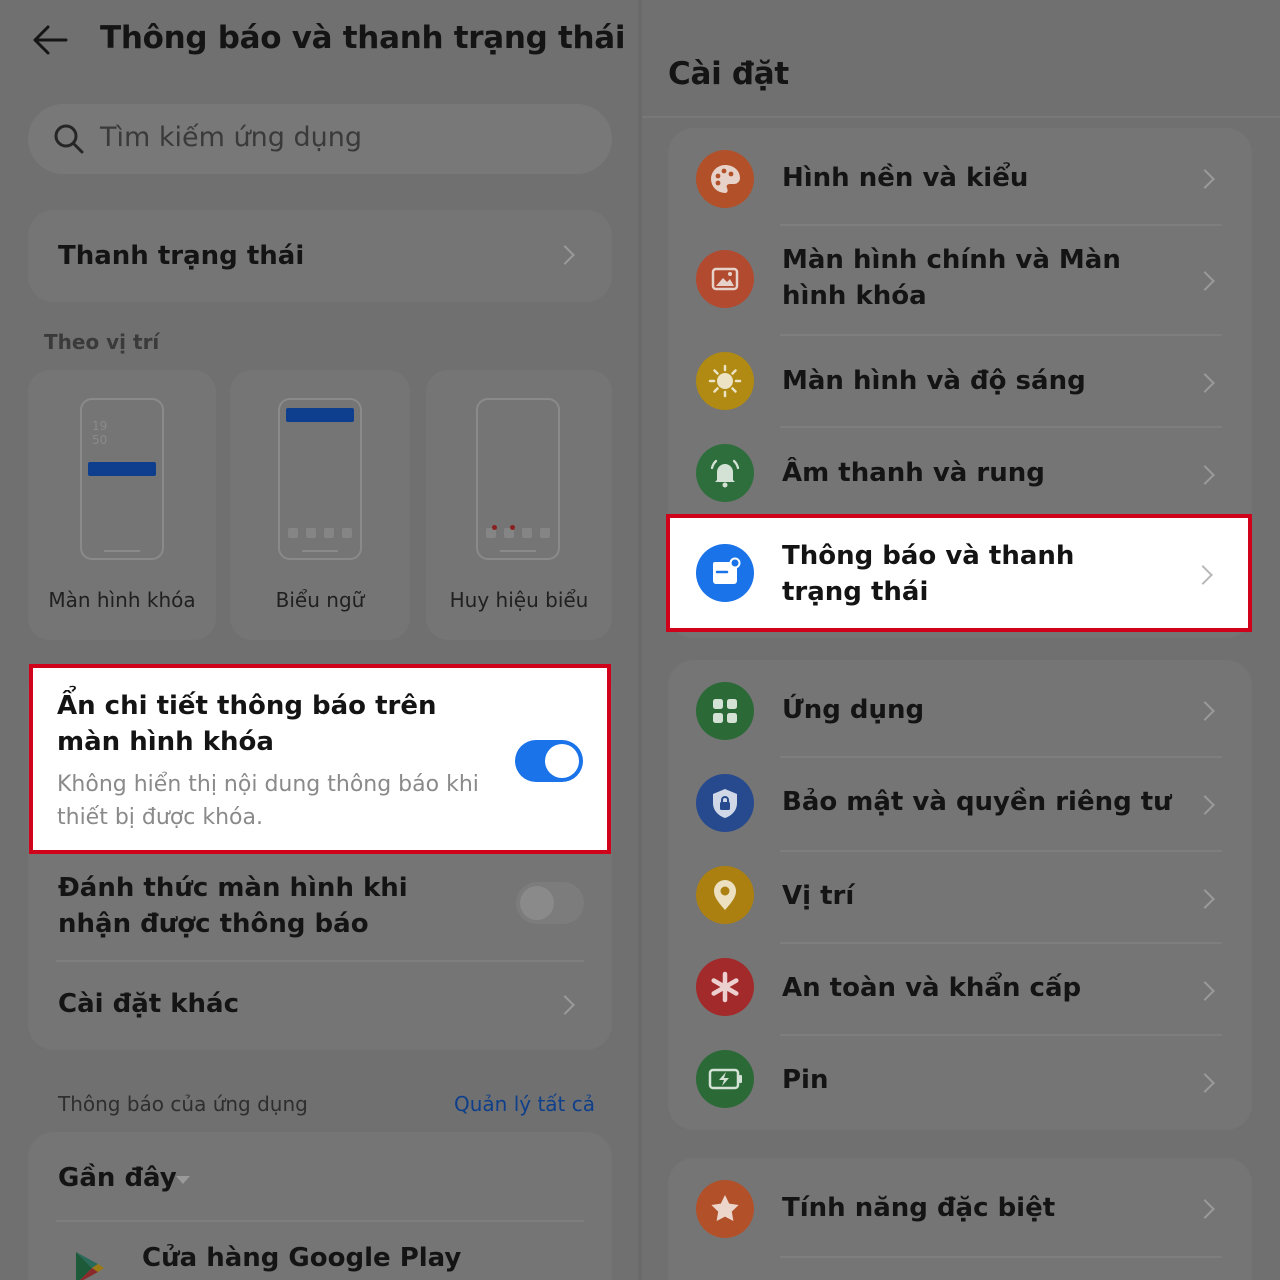 This screenshot has height=1280, width=1280. What do you see at coordinates (519, 600) in the screenshot?
I see `tile-label: Huy hiệu biểu` at bounding box center [519, 600].